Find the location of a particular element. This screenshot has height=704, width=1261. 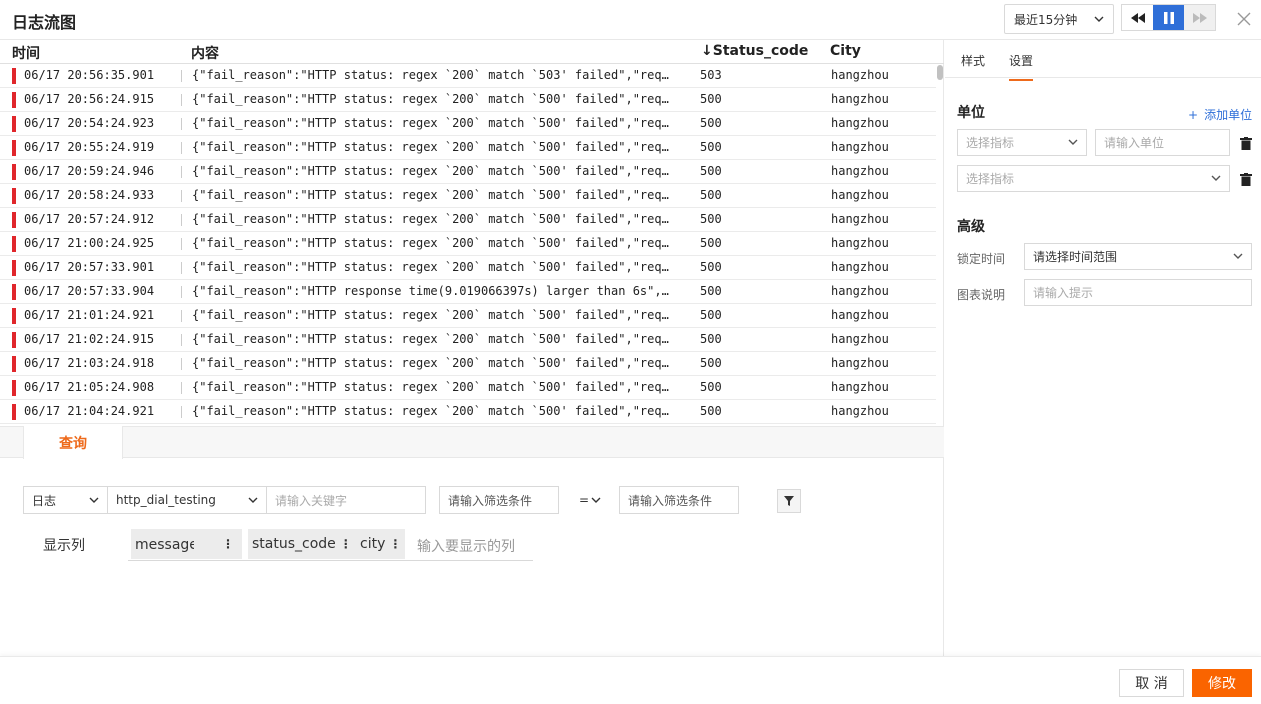

filter-button is located at coordinates (789, 501).